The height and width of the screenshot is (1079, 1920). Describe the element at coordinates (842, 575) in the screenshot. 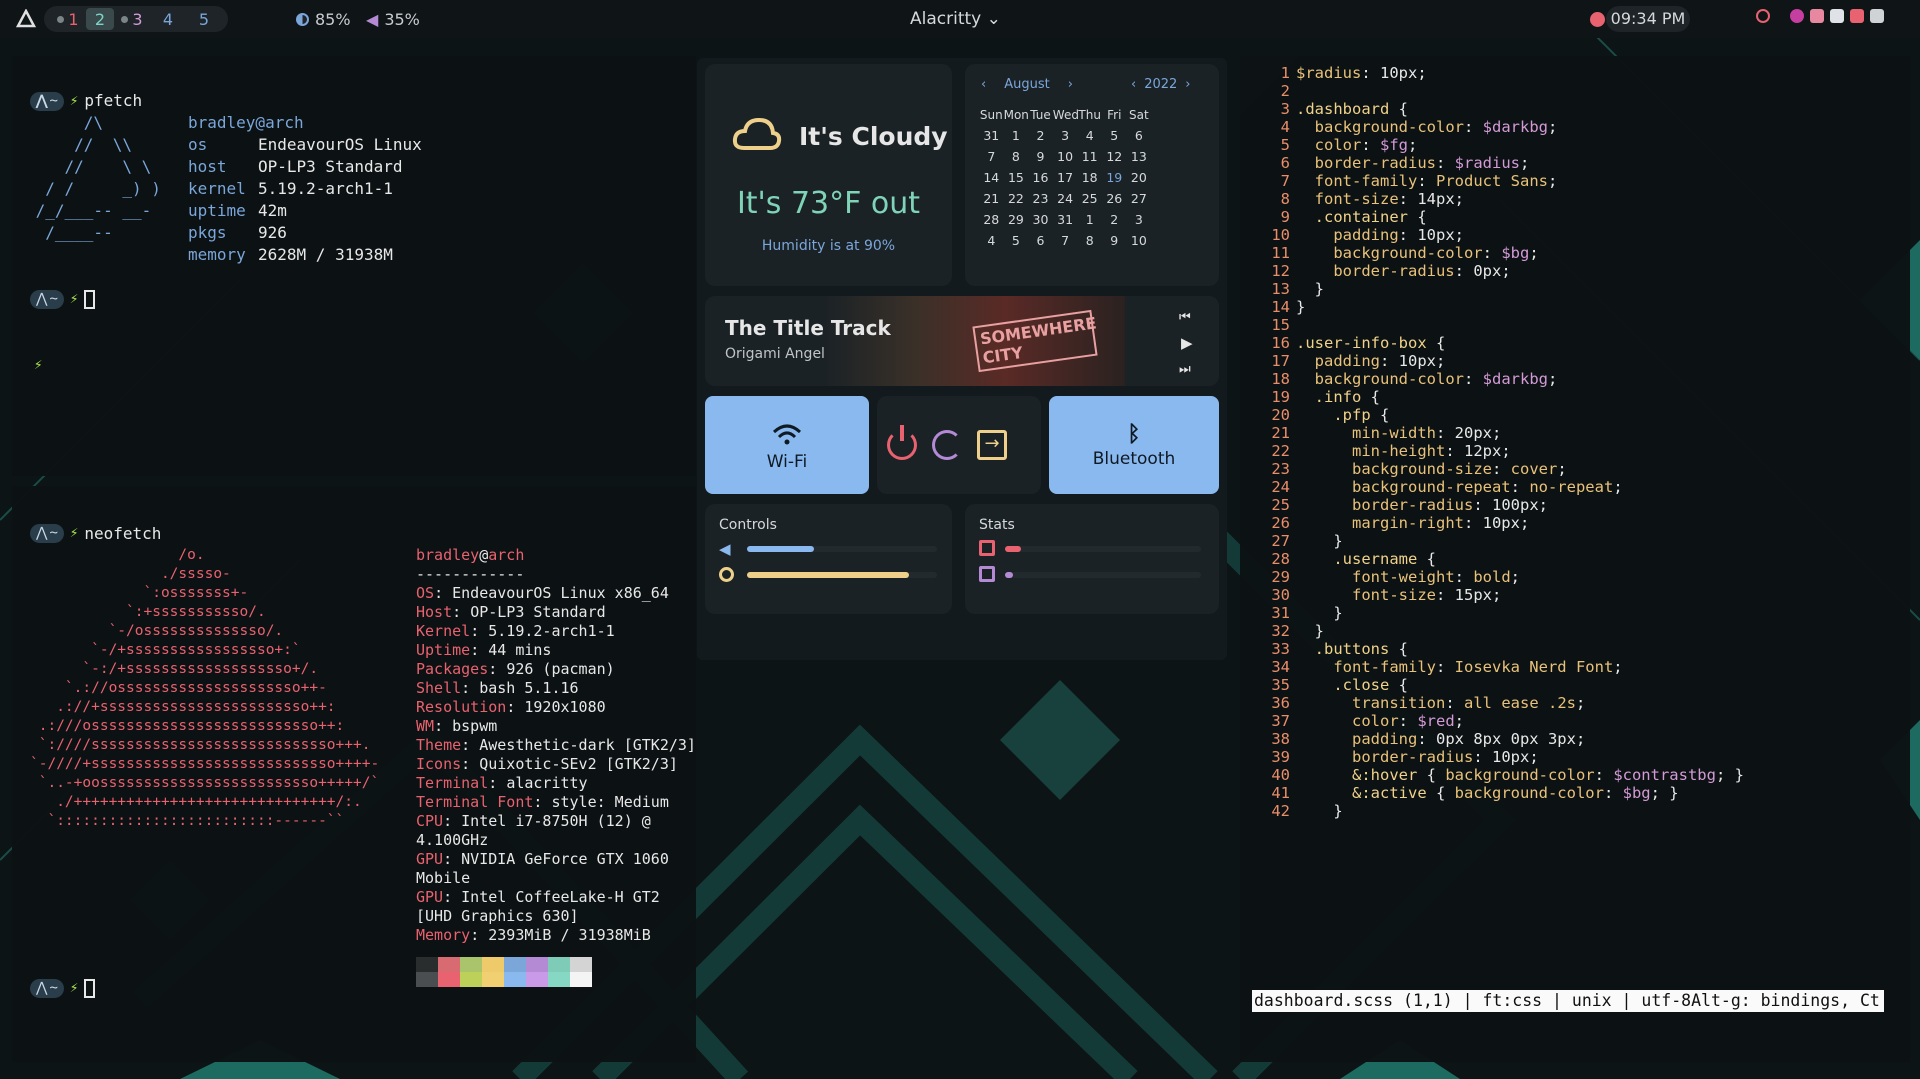

I see `brightness-slider` at that location.